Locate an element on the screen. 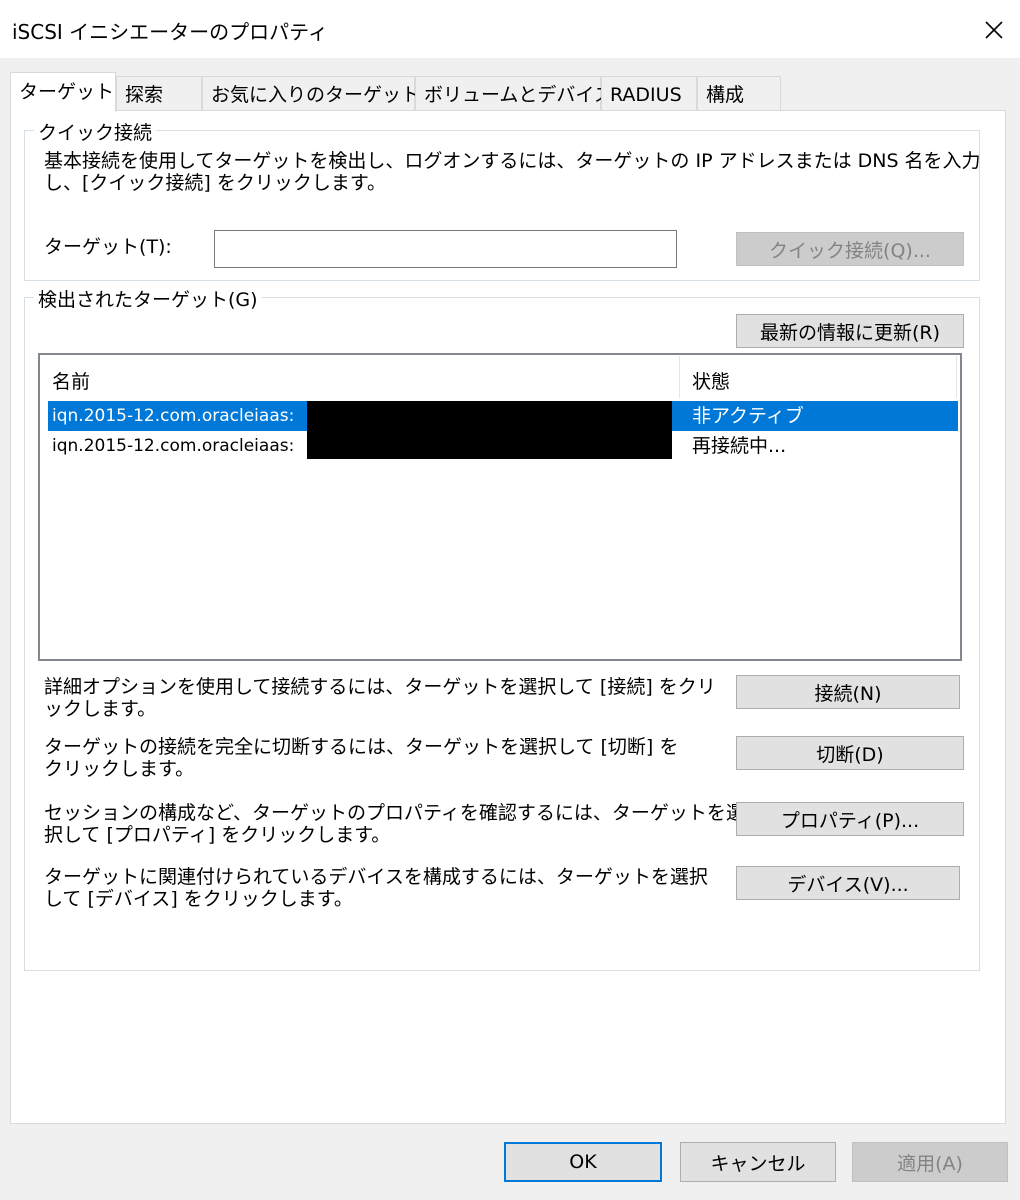  close-button is located at coordinates (994, 30).